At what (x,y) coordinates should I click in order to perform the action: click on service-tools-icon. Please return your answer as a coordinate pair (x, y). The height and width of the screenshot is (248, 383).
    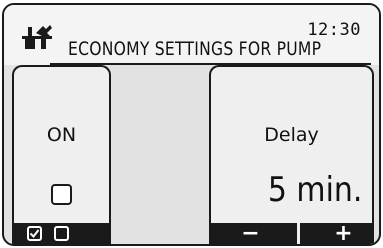
    Looking at the image, I should click on (37, 37).